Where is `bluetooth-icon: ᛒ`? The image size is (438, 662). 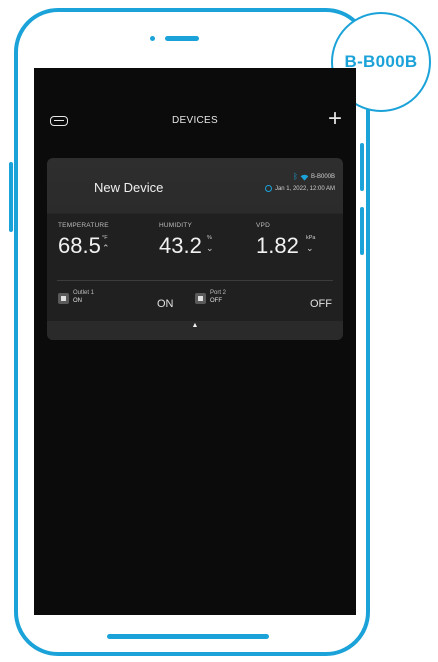
bluetooth-icon: ᛒ is located at coordinates (295, 176).